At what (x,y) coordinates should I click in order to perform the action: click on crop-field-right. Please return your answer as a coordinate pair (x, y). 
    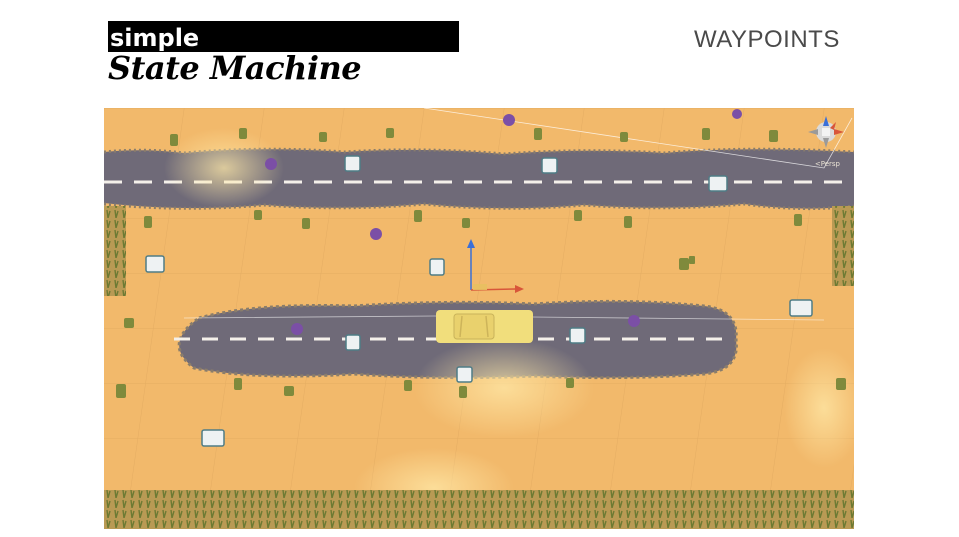
    Looking at the image, I should click on (843, 246).